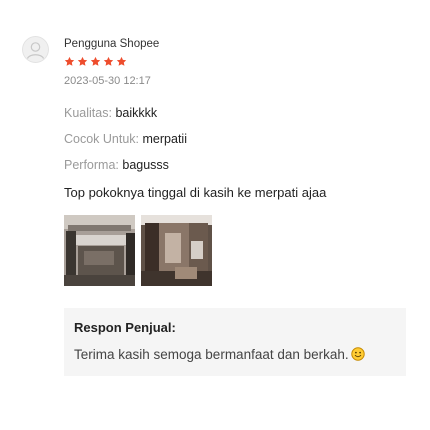  Describe the element at coordinates (91, 165) in the screenshot. I see `attribute-label: Performa:` at that location.